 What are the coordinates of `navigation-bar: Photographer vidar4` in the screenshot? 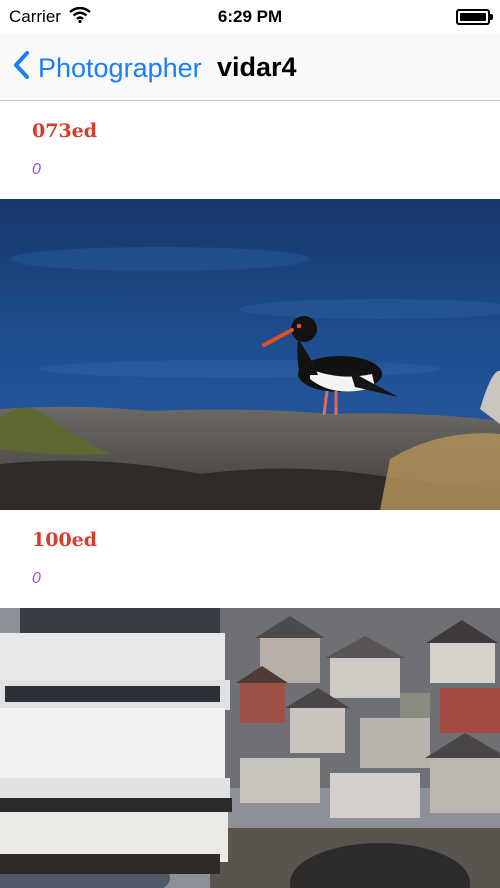 It's located at (250, 67).